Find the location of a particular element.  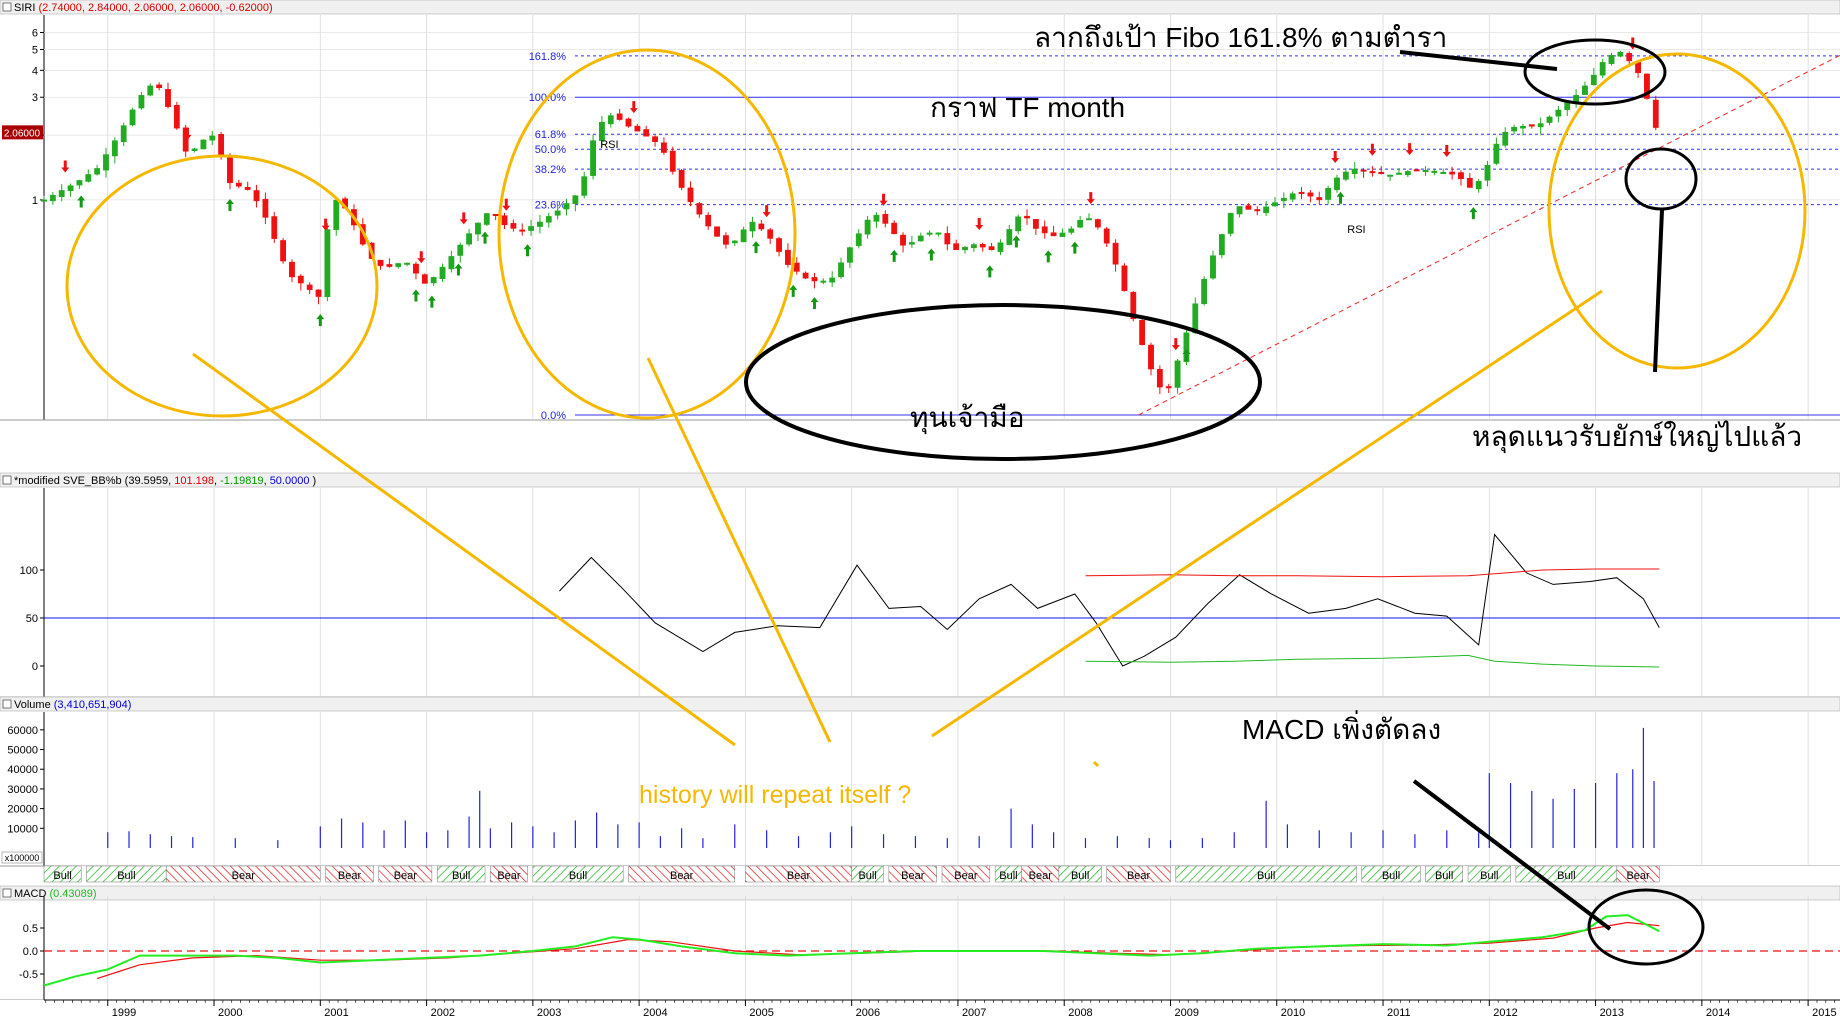

fib-label: 0.0% is located at coordinates (553, 416).